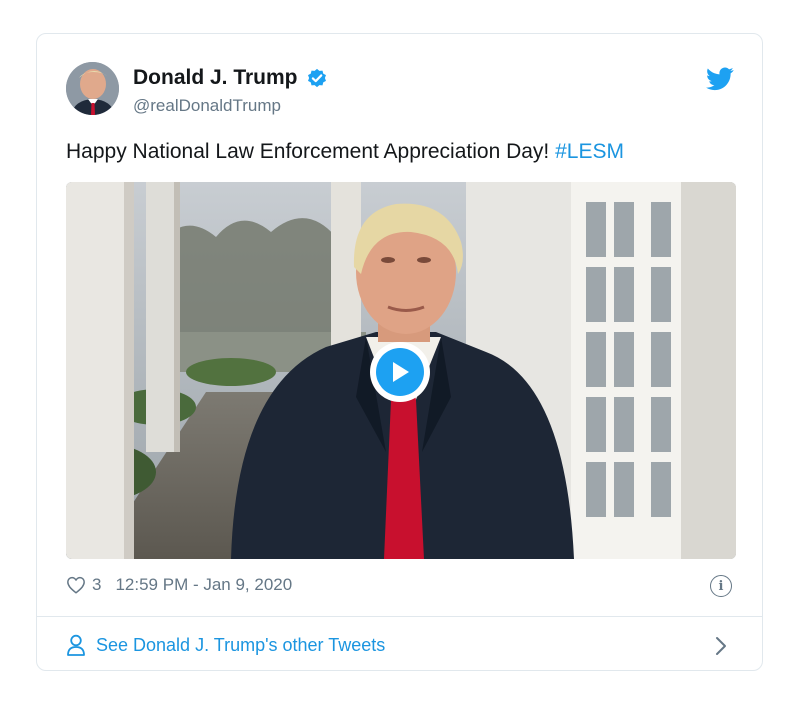 Image resolution: width=800 pixels, height=724 pixels. What do you see at coordinates (721, 646) in the screenshot?
I see `chevron-right-icon` at bounding box center [721, 646].